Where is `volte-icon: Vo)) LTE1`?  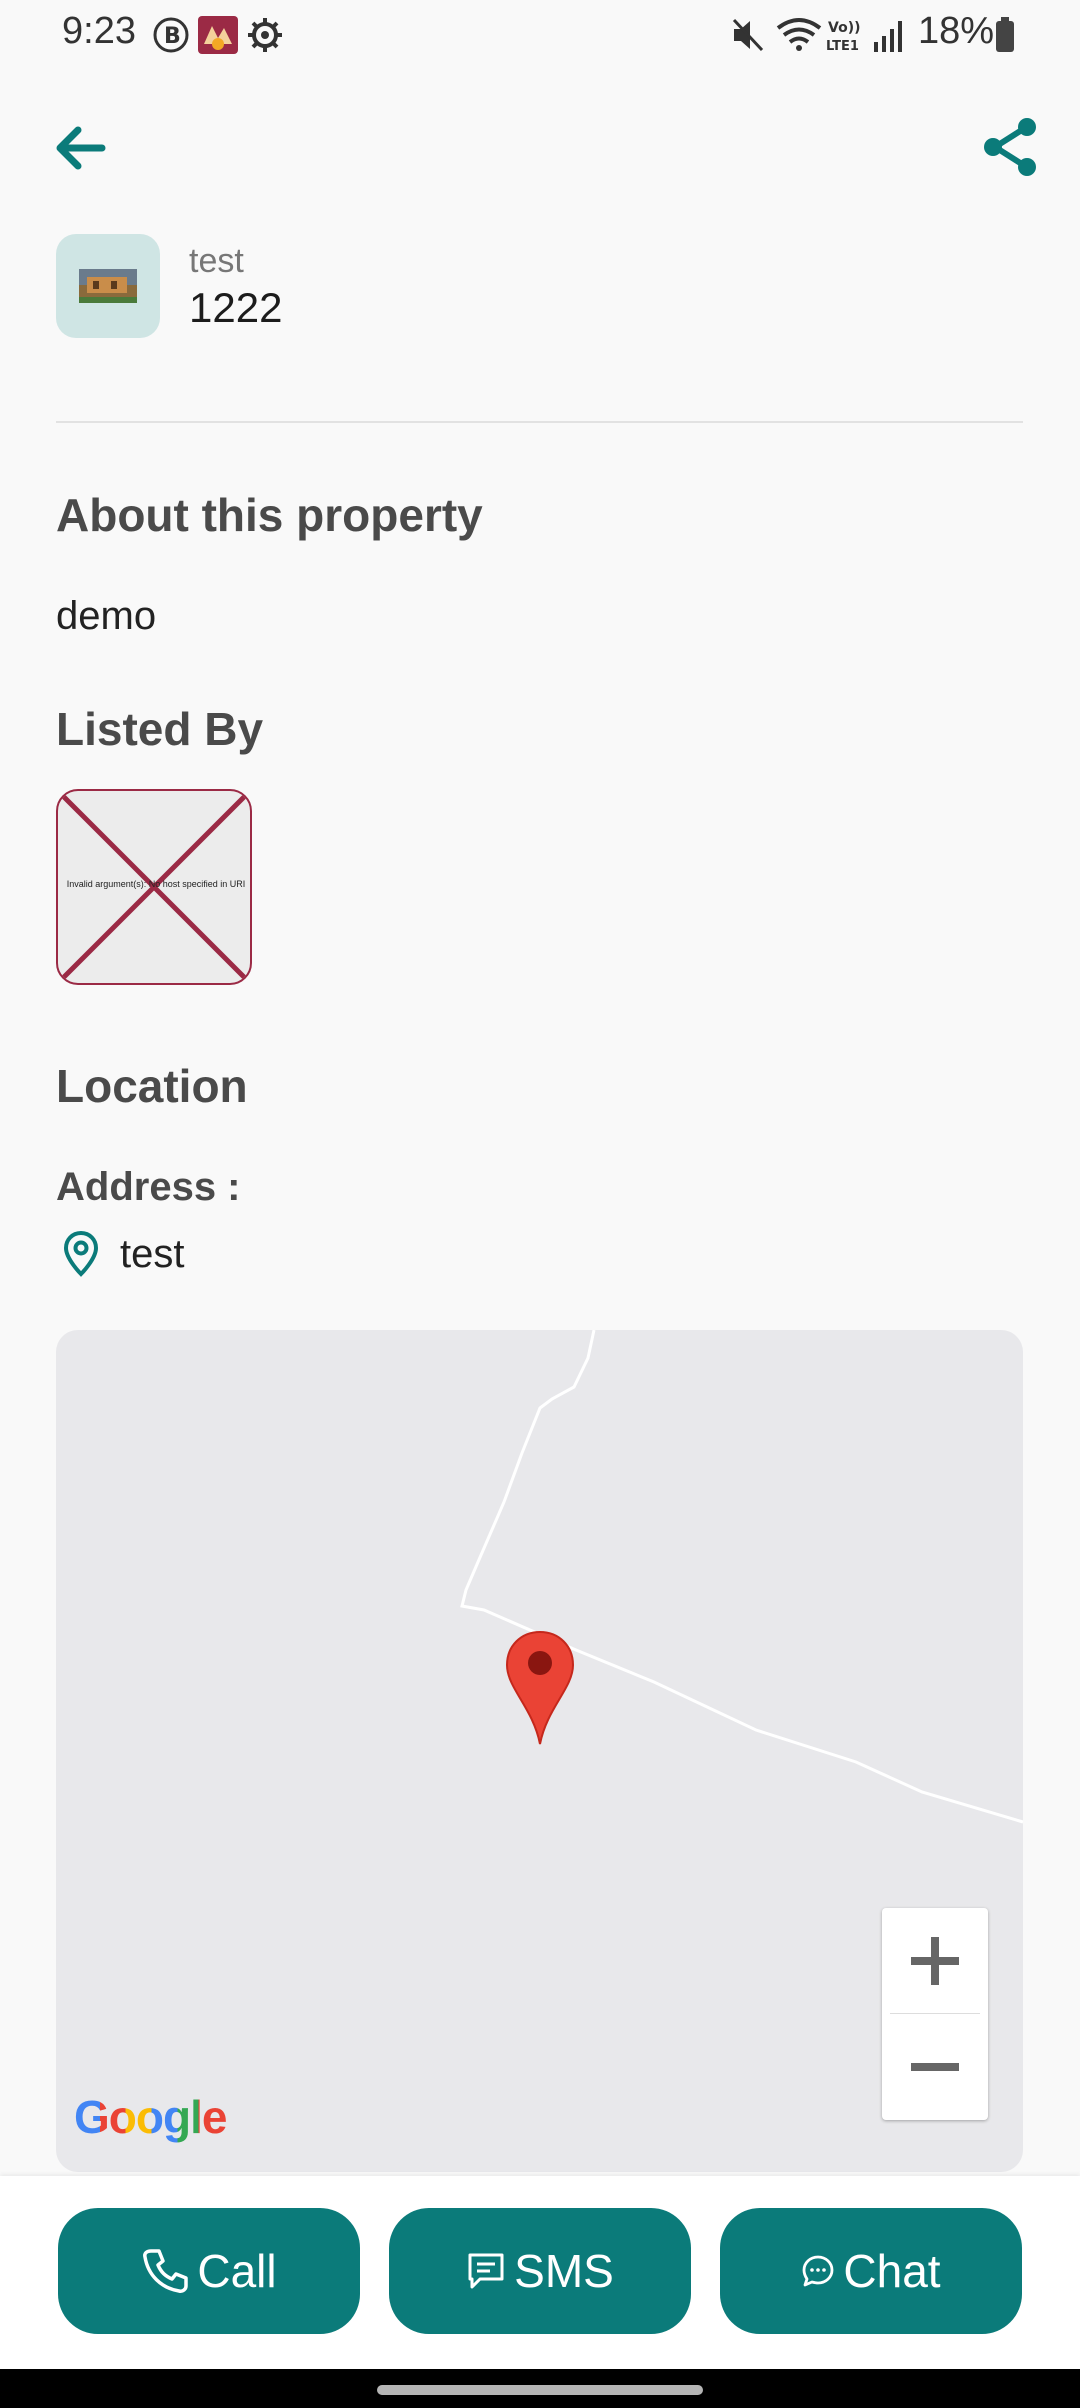 volte-icon: Vo)) LTE1 is located at coordinates (843, 37).